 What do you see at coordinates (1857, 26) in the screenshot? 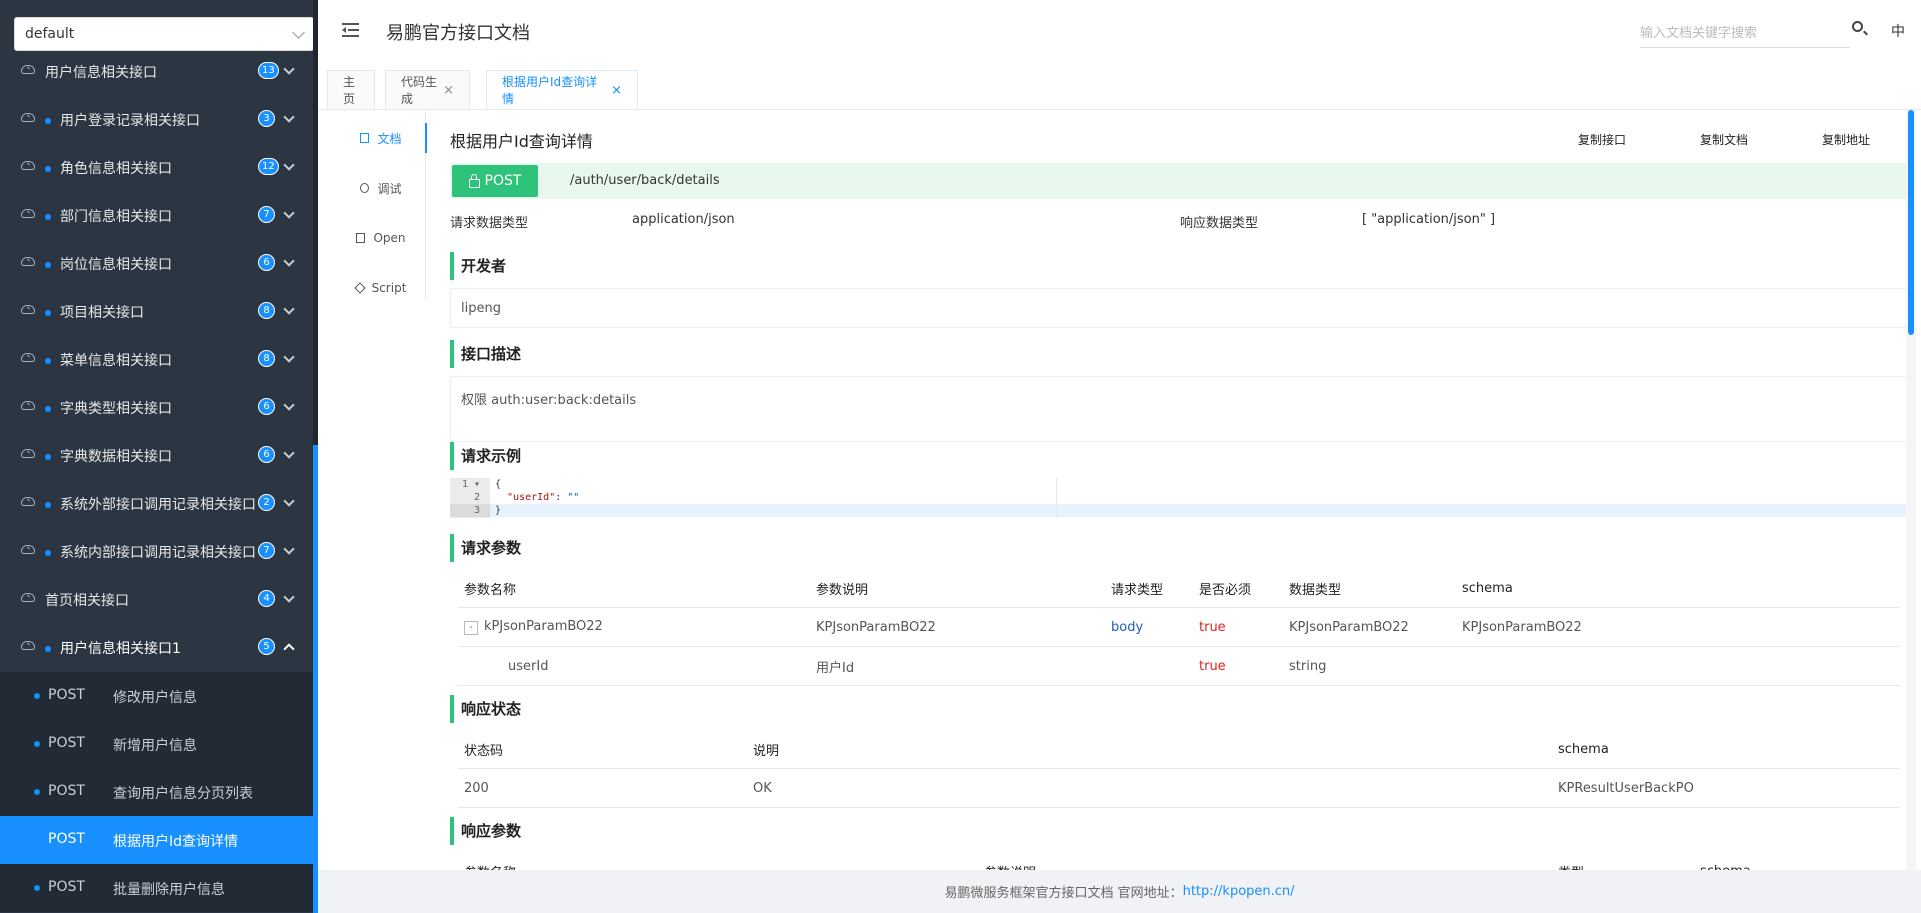
I see `search-icon` at bounding box center [1857, 26].